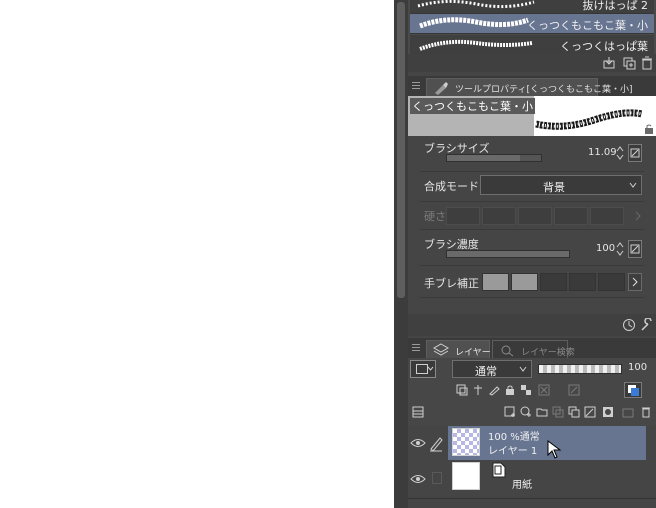 The width and height of the screenshot is (656, 508). Describe the element at coordinates (590, 412) in the screenshot. I see `merge-selected-icon` at that location.